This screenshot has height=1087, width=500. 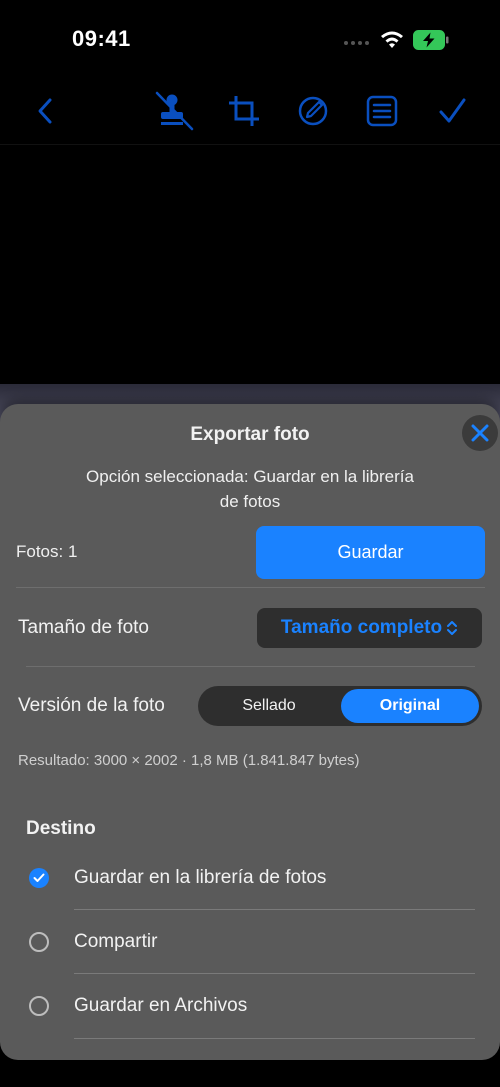 I want to click on back-button, so click(x=46, y=111).